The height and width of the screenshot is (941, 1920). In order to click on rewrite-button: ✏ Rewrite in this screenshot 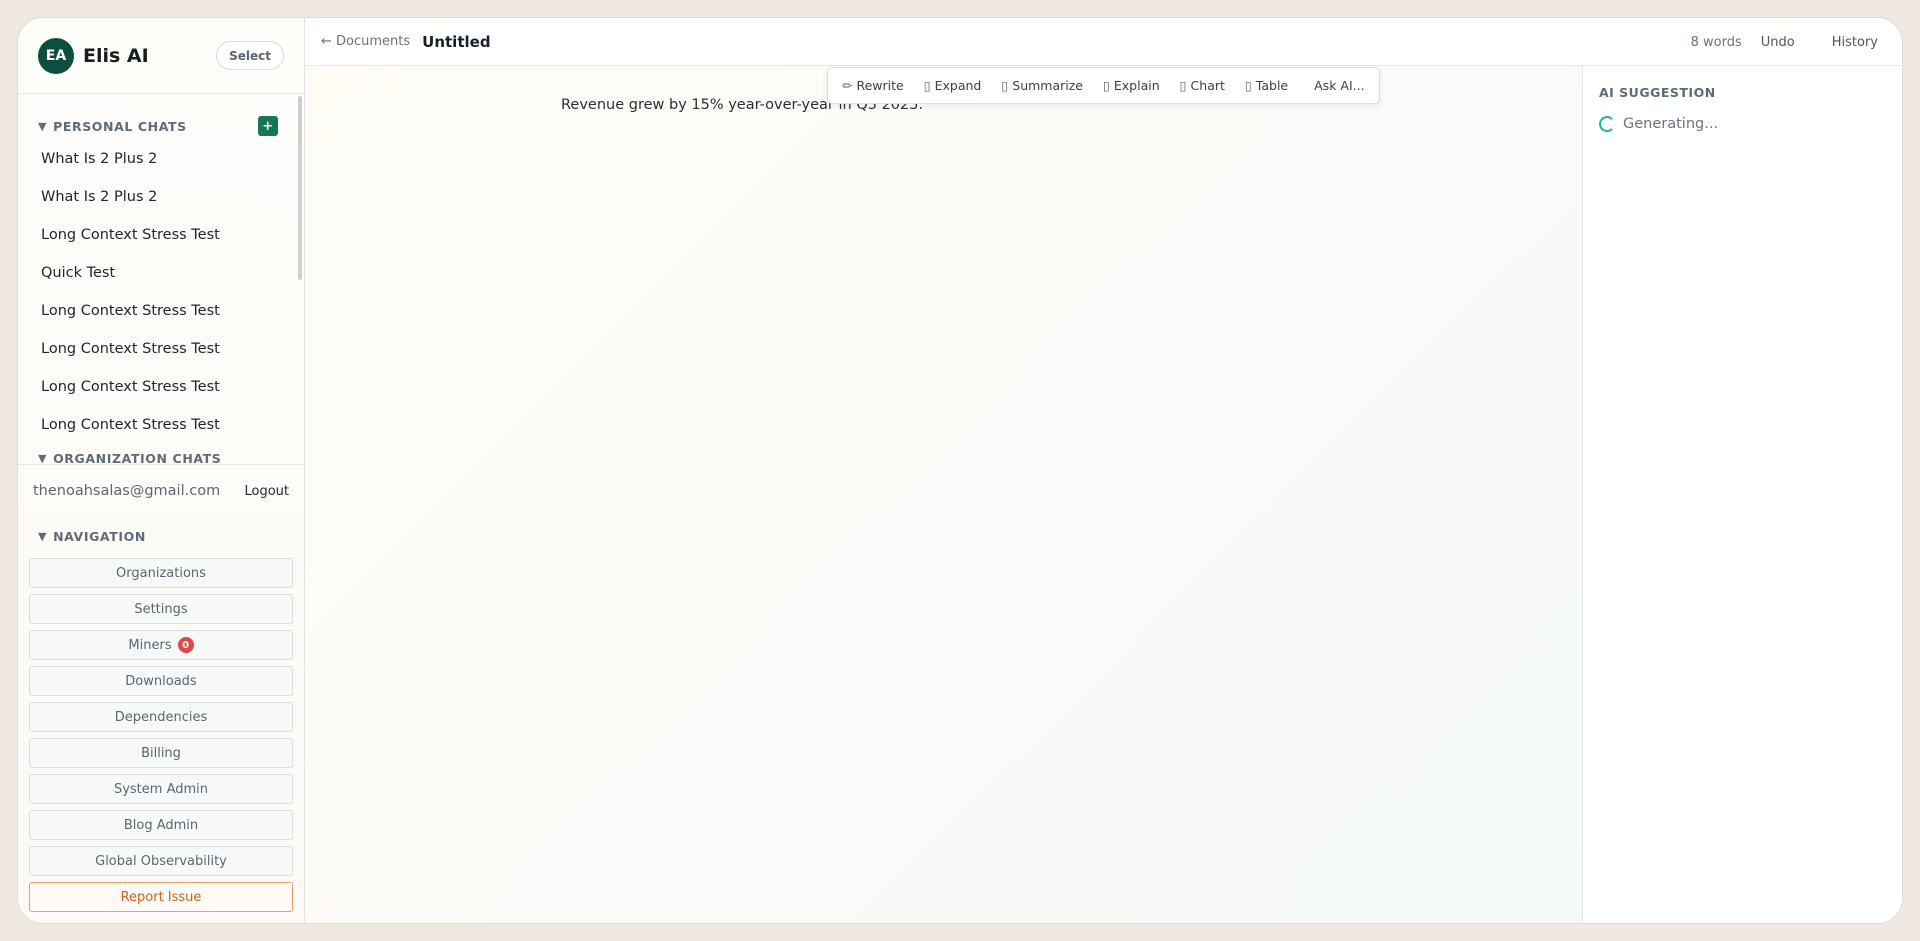, I will do `click(873, 85)`.